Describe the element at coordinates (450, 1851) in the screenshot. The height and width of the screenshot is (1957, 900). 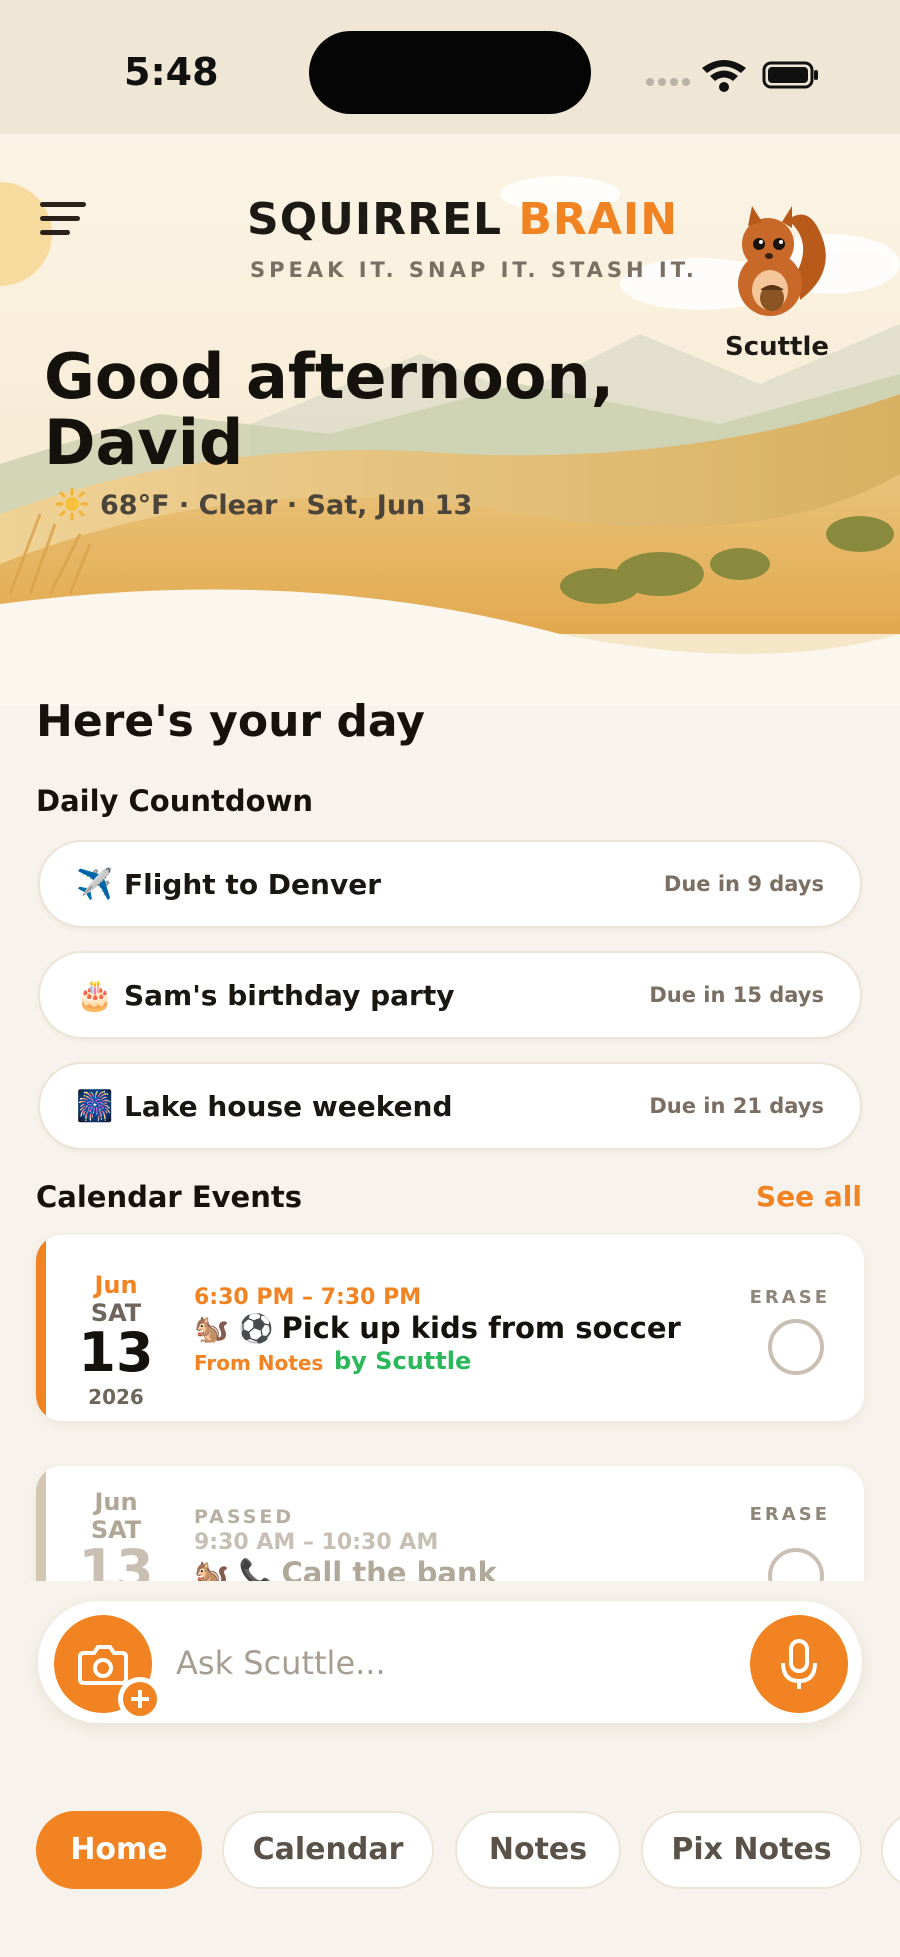
I see `bottom-nav: Home Calendar Notes Pix Notes` at that location.